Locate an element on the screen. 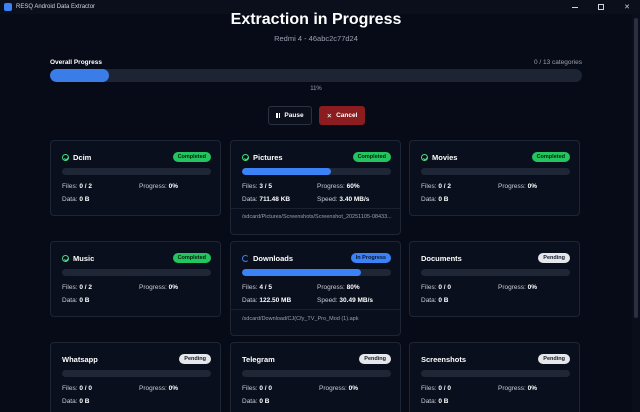 Image resolution: width=640 pixels, height=412 pixels. pause-button: Pause is located at coordinates (290, 115).